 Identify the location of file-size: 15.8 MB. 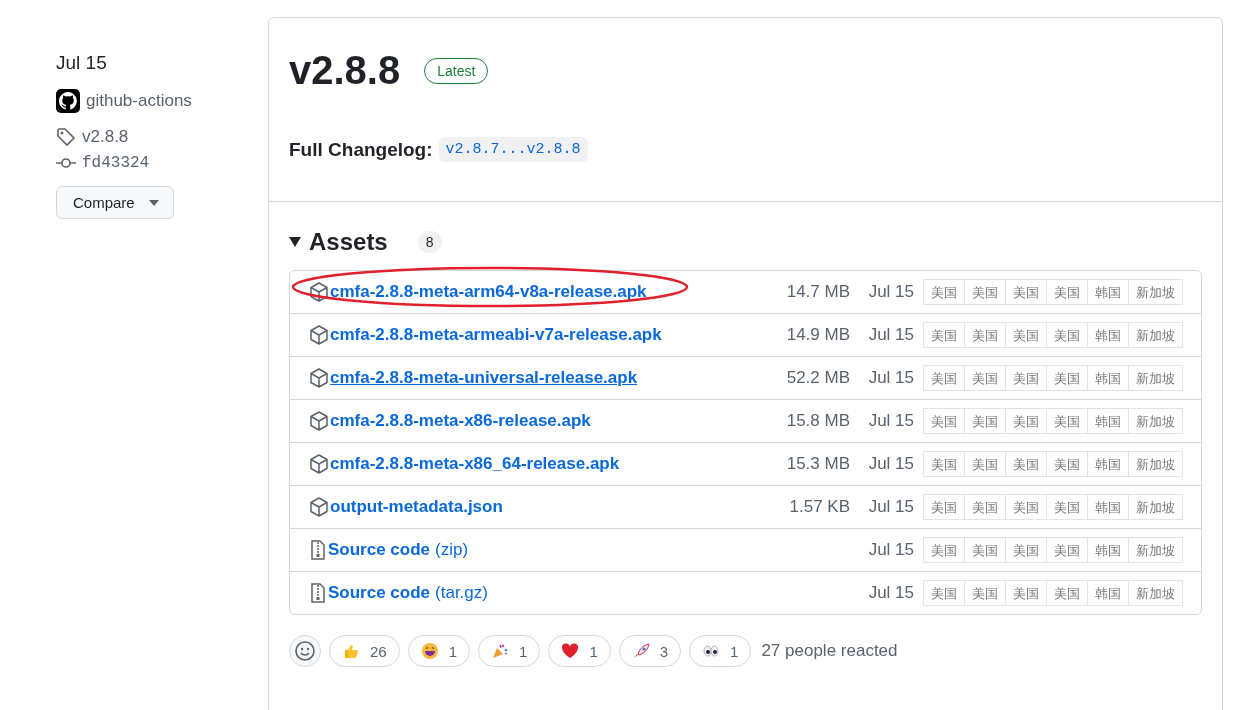
(817, 421).